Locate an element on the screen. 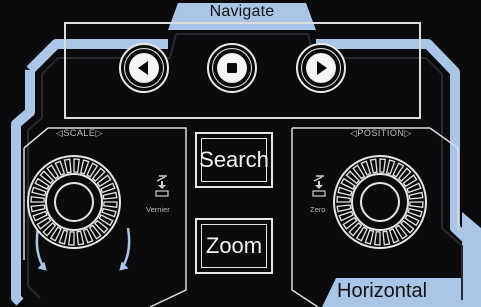 Image resolution: width=481 pixels, height=307 pixels. position-label-text: POSITION is located at coordinates (381, 133).